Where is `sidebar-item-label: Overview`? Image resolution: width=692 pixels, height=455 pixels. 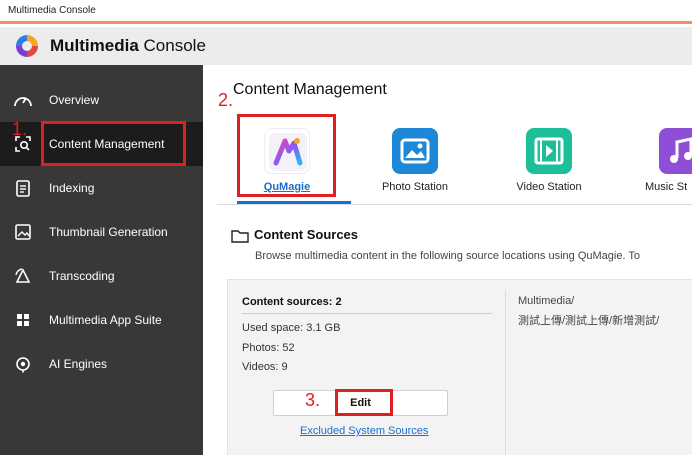 sidebar-item-label: Overview is located at coordinates (74, 100).